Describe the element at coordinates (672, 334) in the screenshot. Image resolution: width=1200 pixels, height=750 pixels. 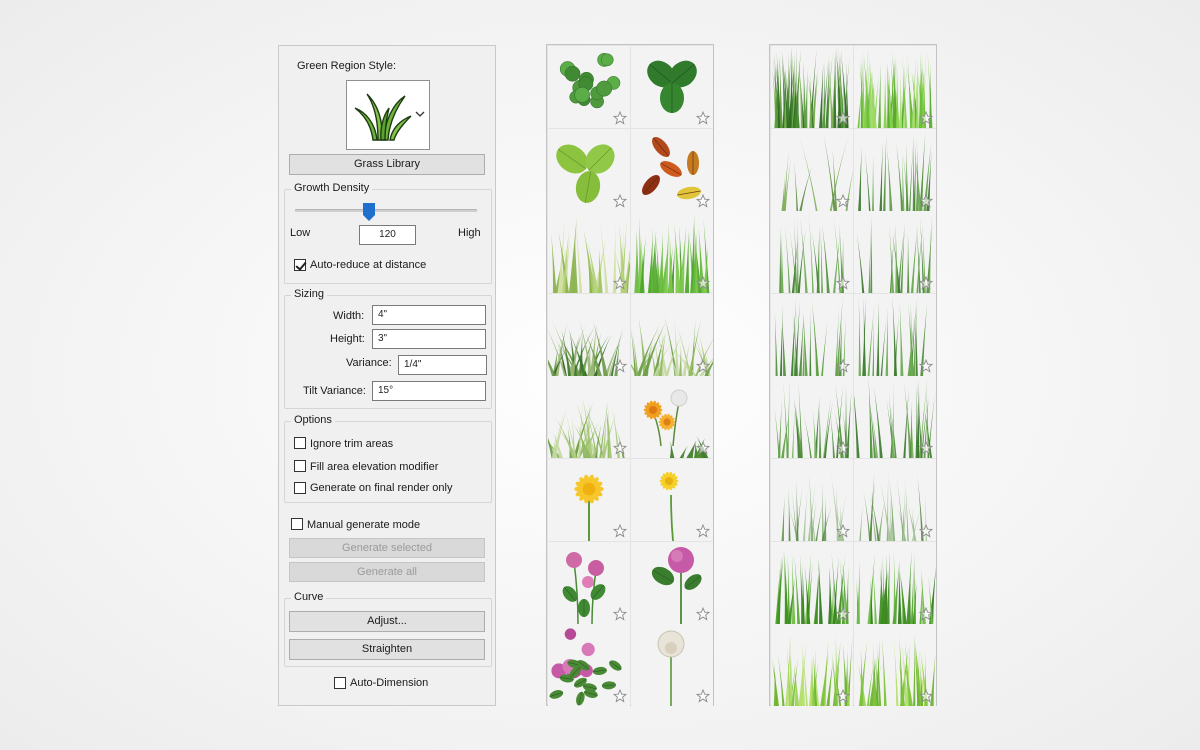
I see `library-item-ornamental-grass-light` at that location.